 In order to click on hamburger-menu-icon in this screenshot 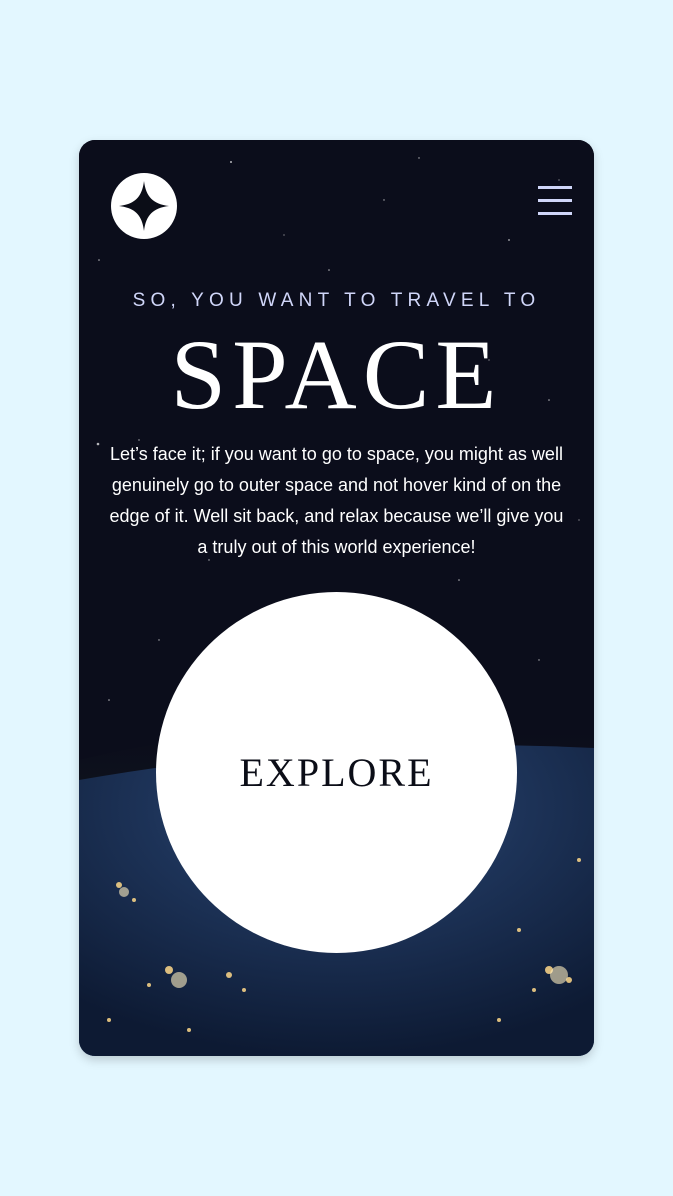, I will do `click(555, 200)`.